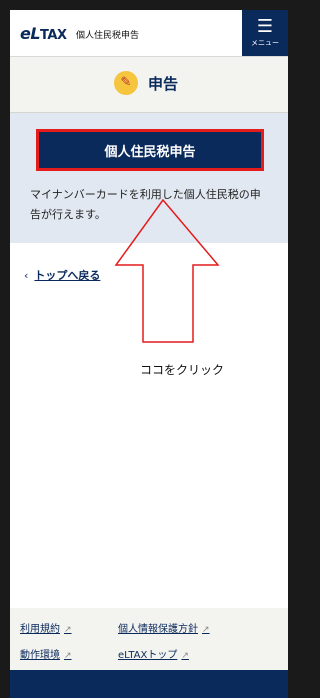  What do you see at coordinates (40, 655) in the screenshot?
I see `environment-link-label: 動作環境` at bounding box center [40, 655].